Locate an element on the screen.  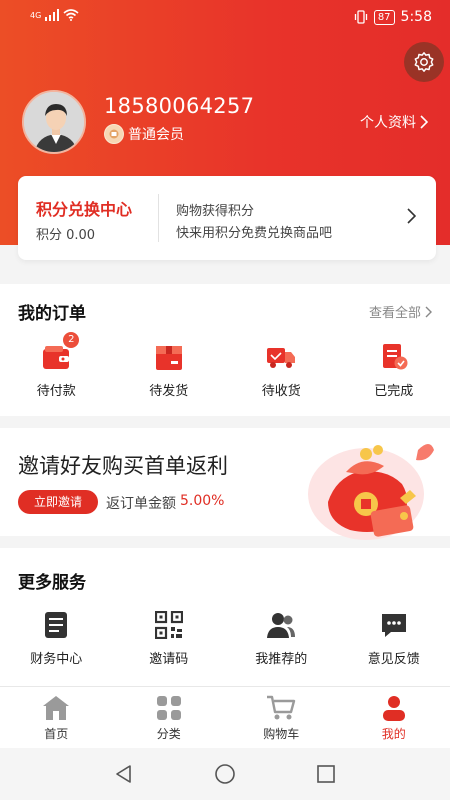
points-value: 积分 0.00 is located at coordinates (66, 235).